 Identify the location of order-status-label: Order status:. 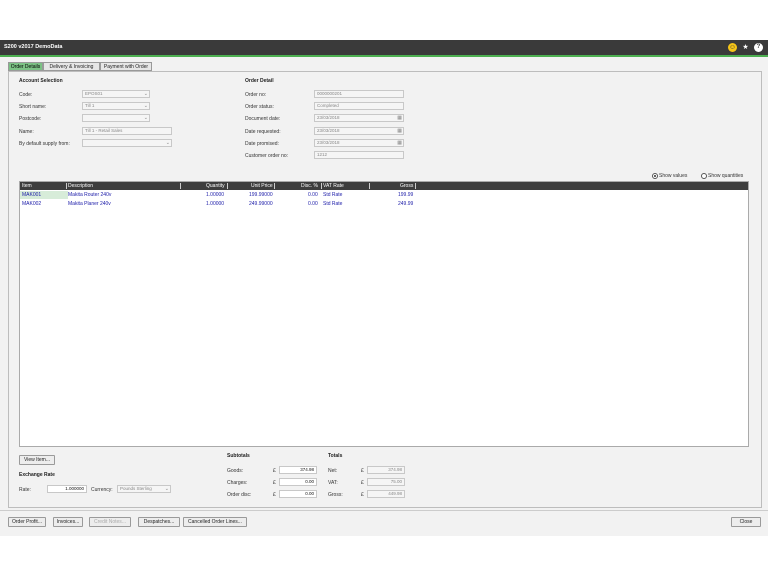
(259, 107).